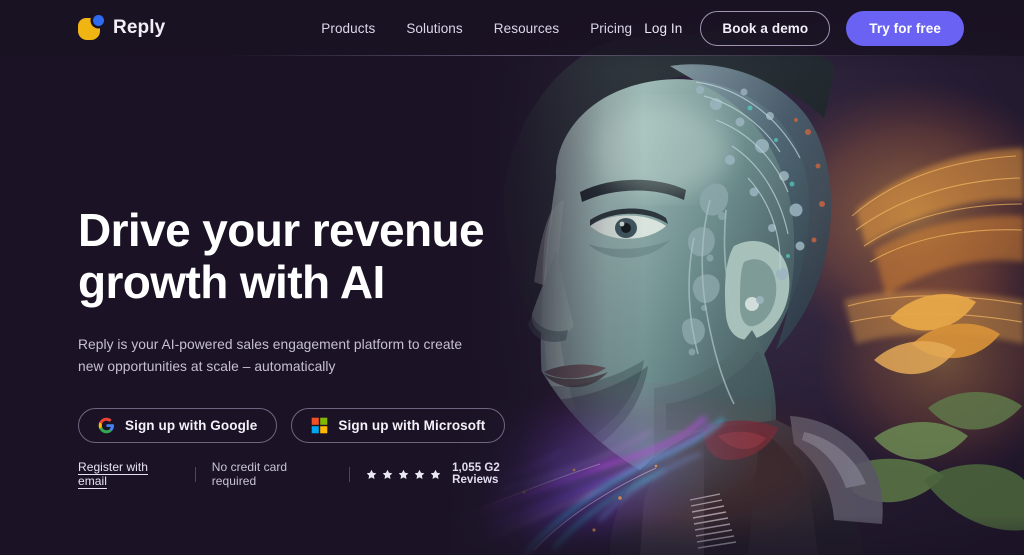 The width and height of the screenshot is (1024, 555). What do you see at coordinates (512, 55) in the screenshot?
I see `header-divider` at bounding box center [512, 55].